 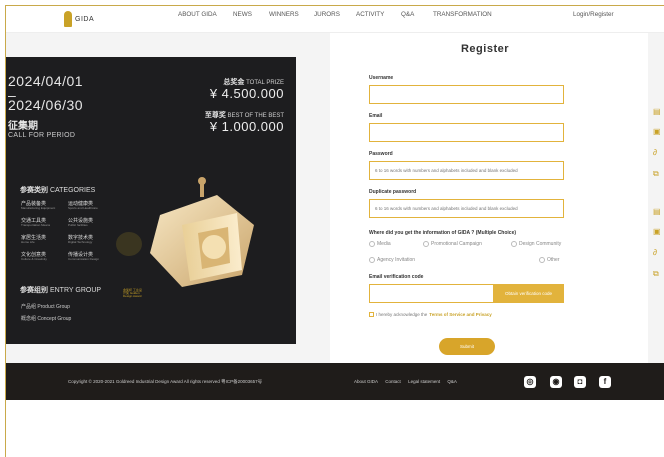 What do you see at coordinates (132, 293) in the screenshot?
I see `badge-text: 金奖杯 工业设计奖 Golden Design Award` at bounding box center [132, 293].